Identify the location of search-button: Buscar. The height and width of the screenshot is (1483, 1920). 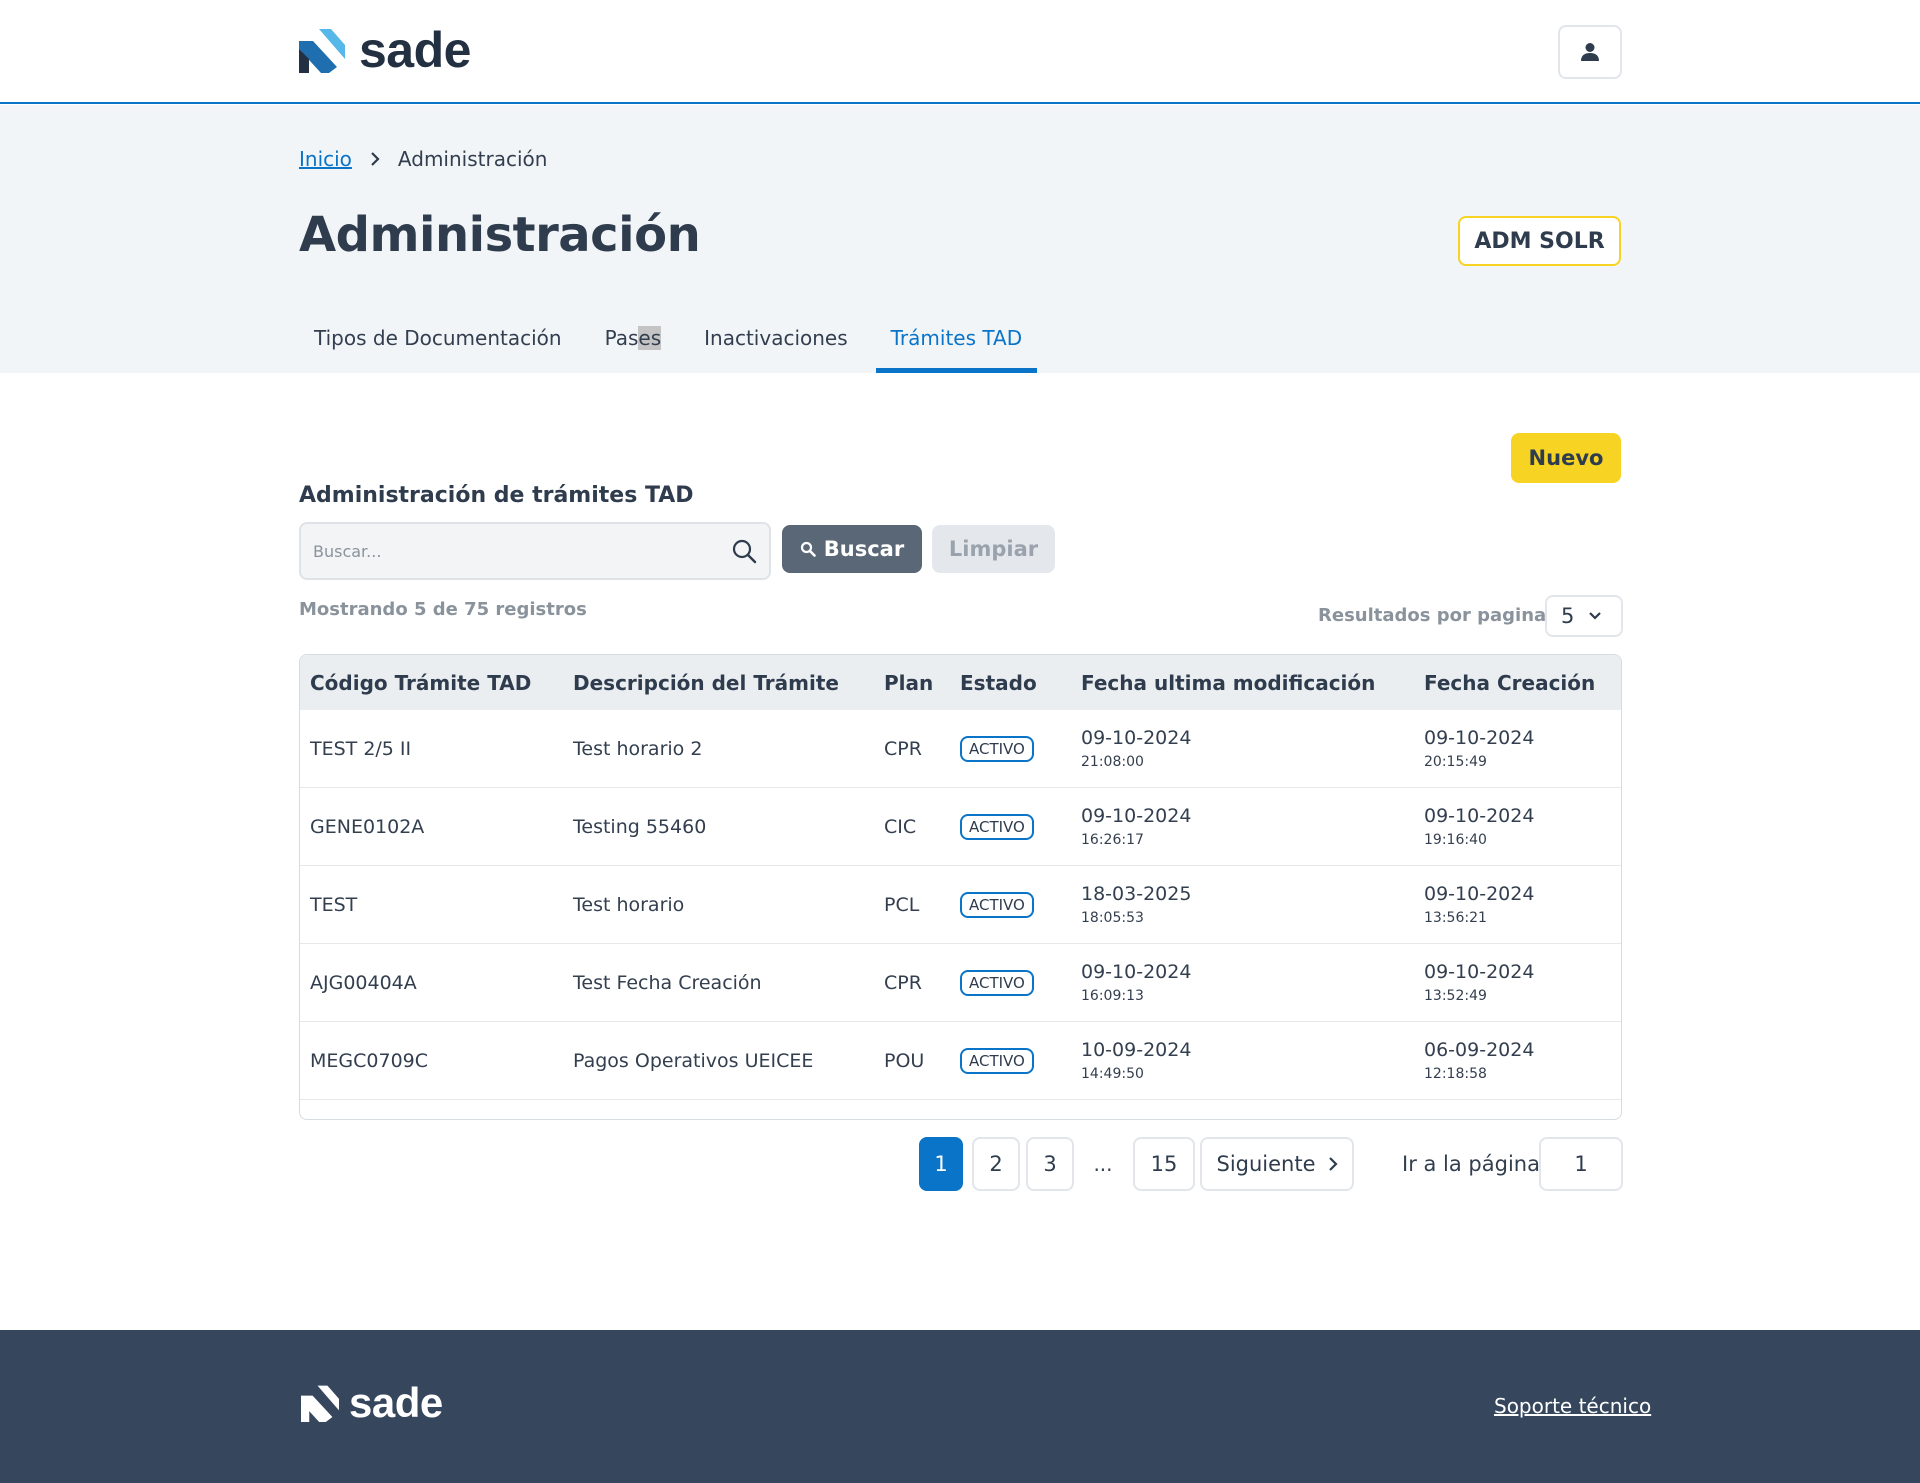
(852, 549).